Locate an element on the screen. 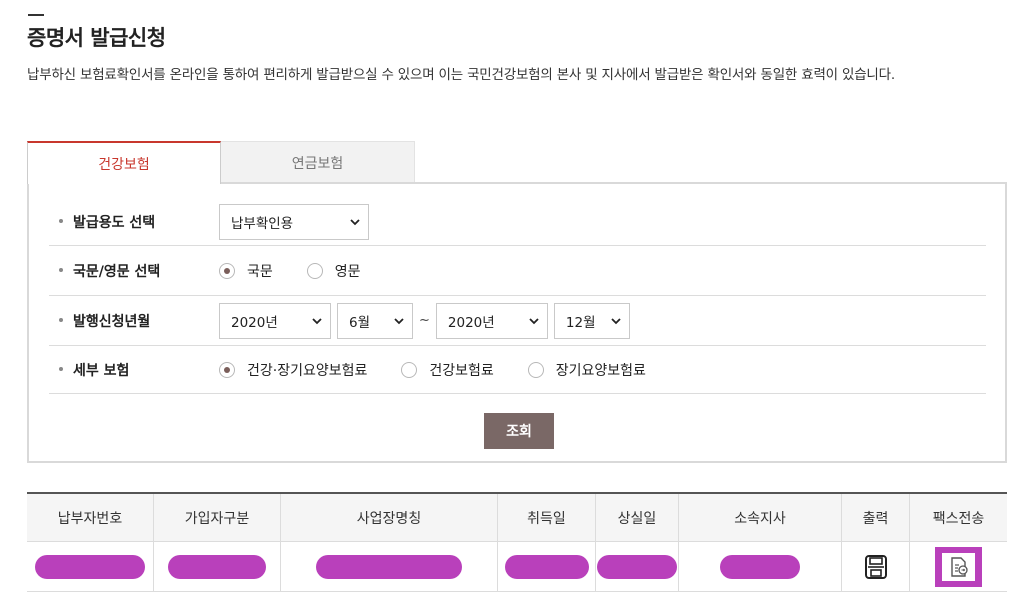 The width and height of the screenshot is (1016, 597). radio-health: 건강보험료 is located at coordinates (447, 370).